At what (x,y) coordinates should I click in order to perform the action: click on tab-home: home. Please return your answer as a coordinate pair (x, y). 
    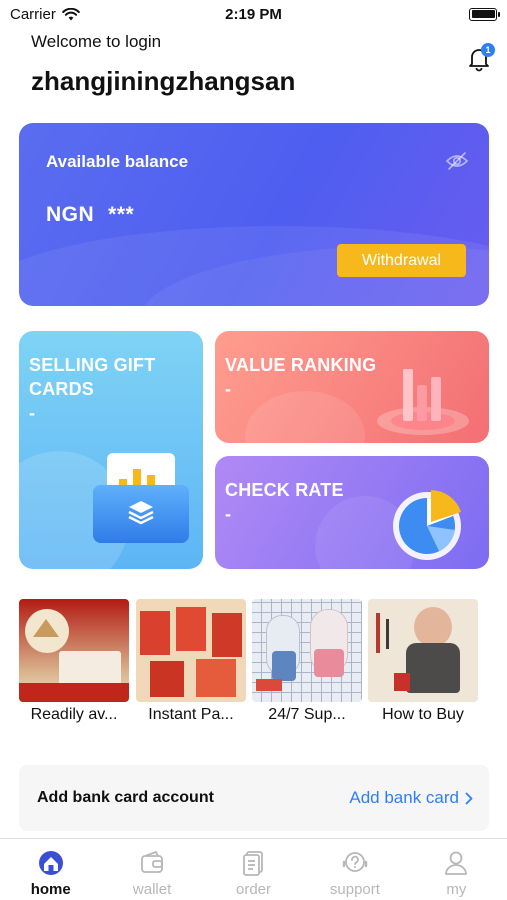
    Looking at the image, I should click on (50, 869).